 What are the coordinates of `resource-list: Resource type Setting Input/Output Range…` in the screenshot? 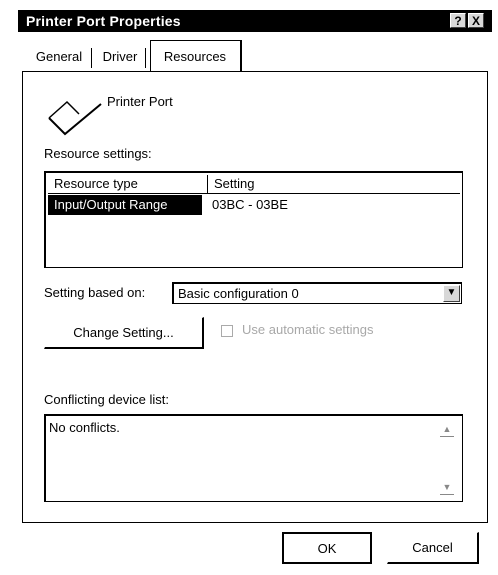 It's located at (253, 219).